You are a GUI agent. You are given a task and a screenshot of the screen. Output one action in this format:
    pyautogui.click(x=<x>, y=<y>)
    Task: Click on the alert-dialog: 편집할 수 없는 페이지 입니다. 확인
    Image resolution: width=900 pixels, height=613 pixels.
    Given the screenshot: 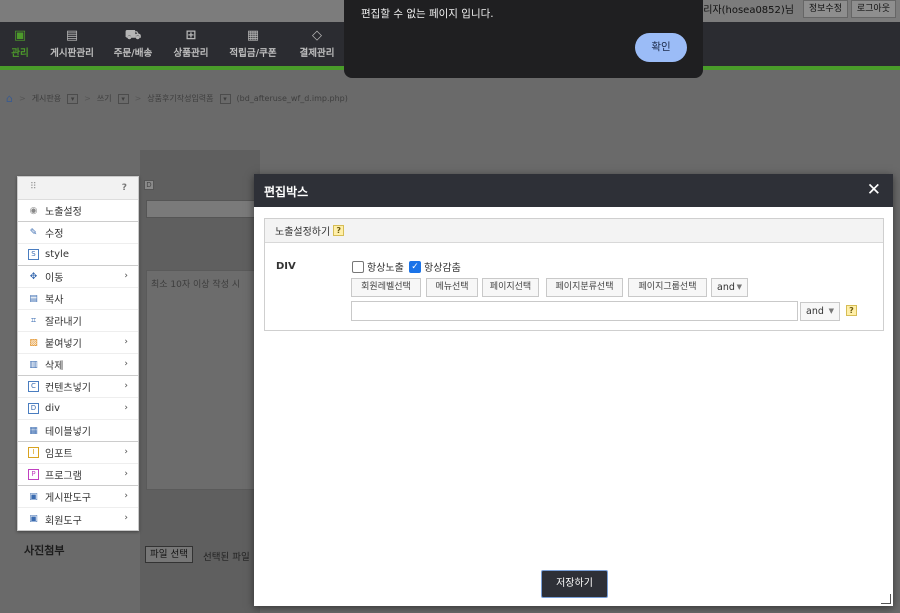 What is the action you would take?
    pyautogui.click(x=523, y=39)
    